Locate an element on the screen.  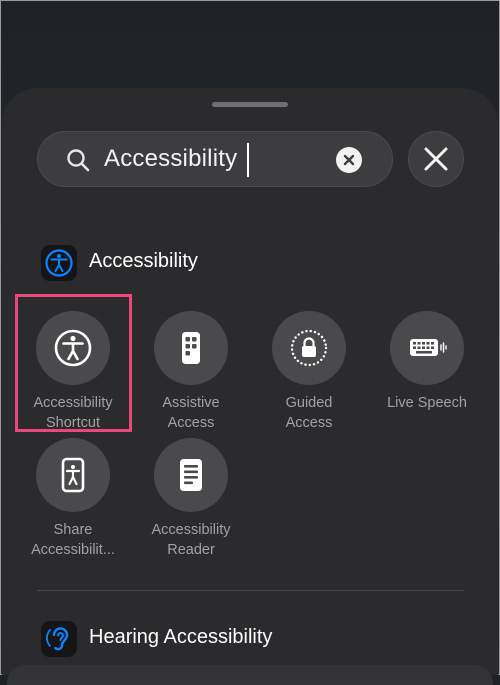
assistive-access-icon is located at coordinates (191, 348).